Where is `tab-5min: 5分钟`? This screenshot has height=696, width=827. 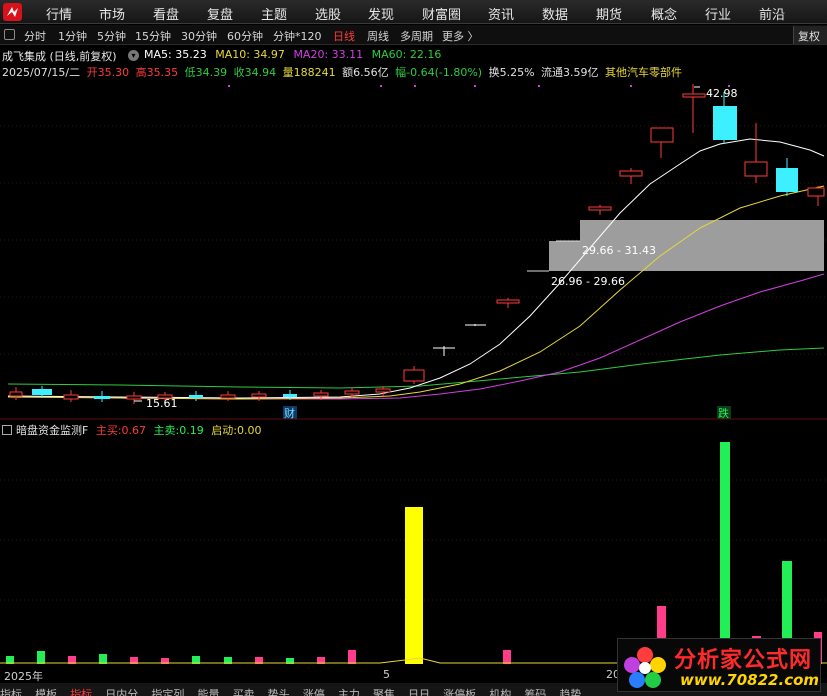 tab-5min: 5分钟 is located at coordinates (111, 36).